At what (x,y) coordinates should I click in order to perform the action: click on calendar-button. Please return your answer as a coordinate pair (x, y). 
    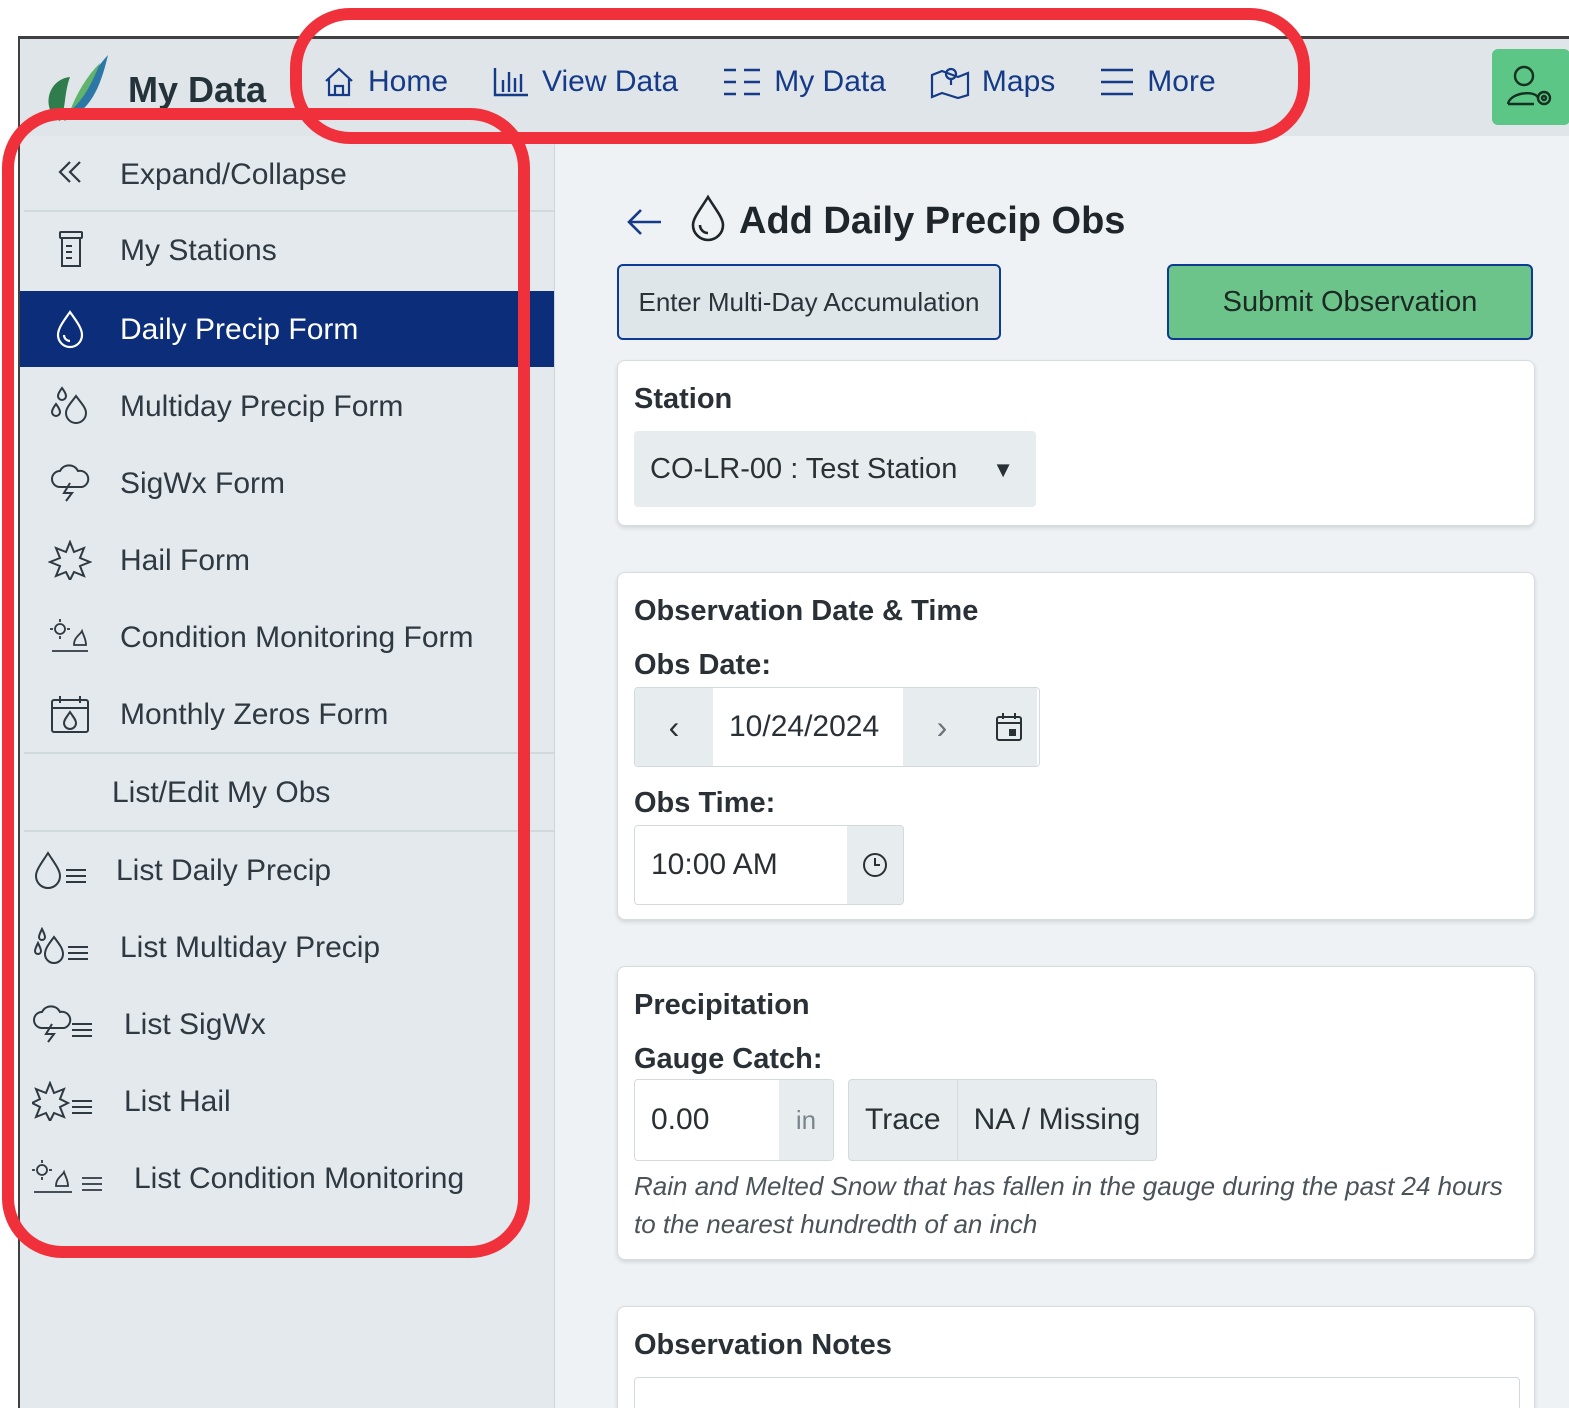
    Looking at the image, I should click on (1009, 727).